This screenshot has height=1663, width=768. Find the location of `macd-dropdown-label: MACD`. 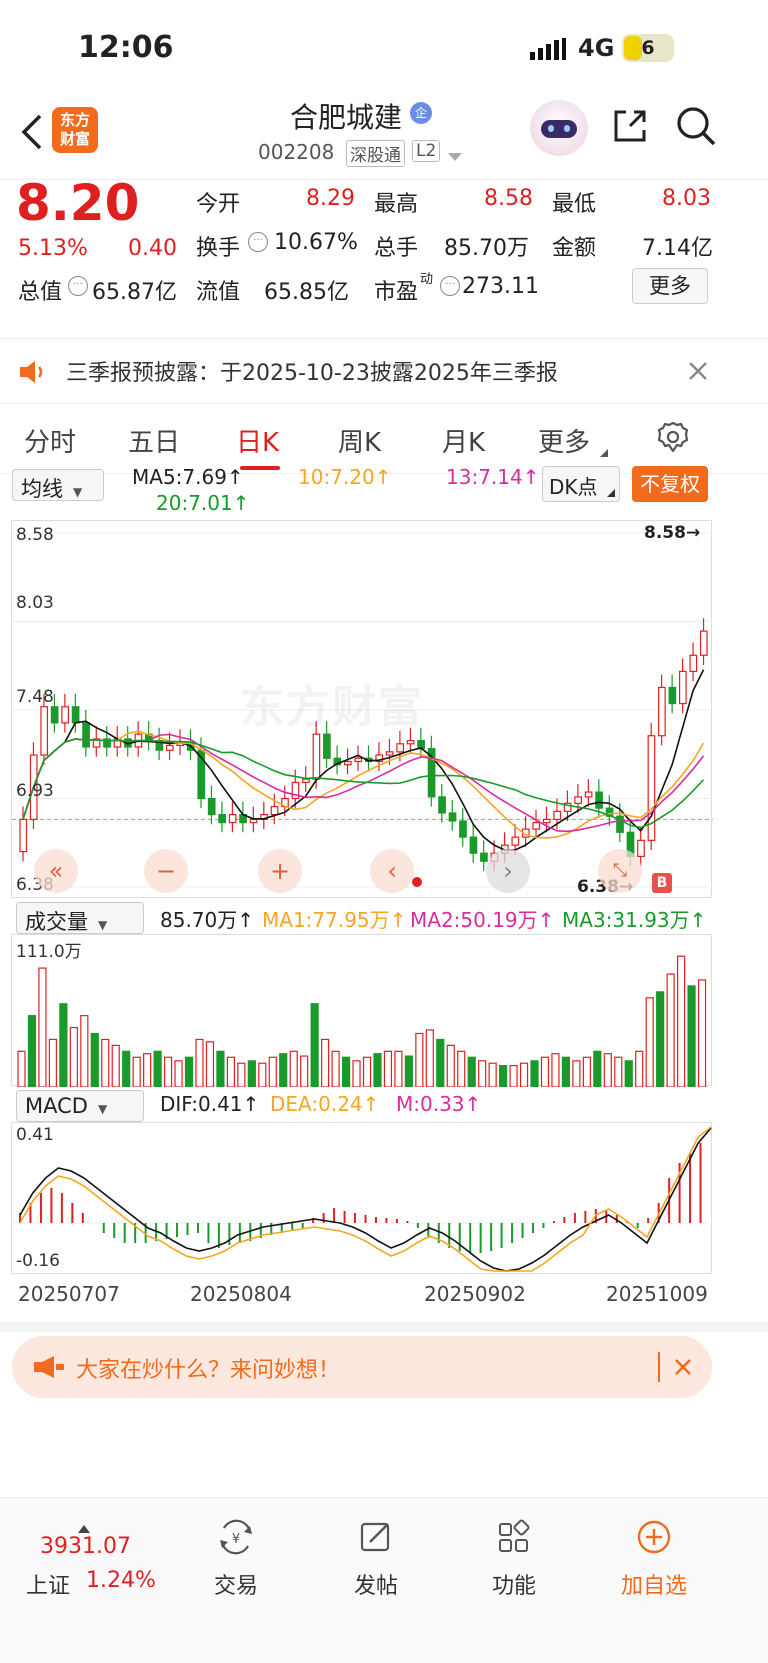

macd-dropdown-label: MACD is located at coordinates (56, 1106).